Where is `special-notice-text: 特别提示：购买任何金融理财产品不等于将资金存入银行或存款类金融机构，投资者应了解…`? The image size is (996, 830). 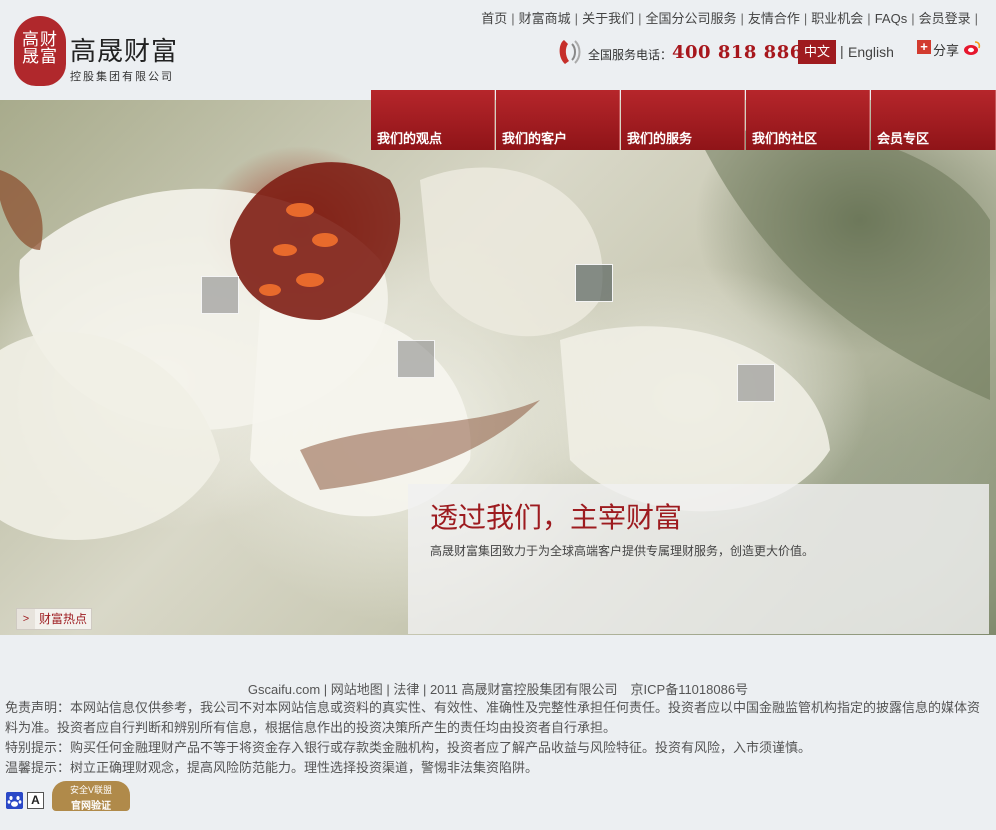
special-notice-text: 特别提示：购买任何金融理财产品不等于将资金存入银行或存款类金融机构，投资者应了解… is located at coordinates (408, 747).